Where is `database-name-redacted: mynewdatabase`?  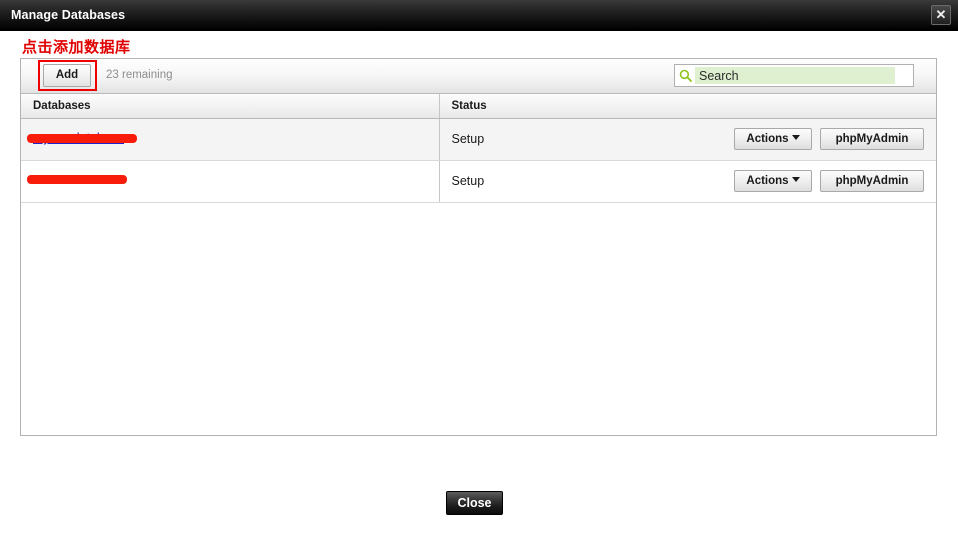 database-name-redacted: mynewdatabase is located at coordinates (82, 139).